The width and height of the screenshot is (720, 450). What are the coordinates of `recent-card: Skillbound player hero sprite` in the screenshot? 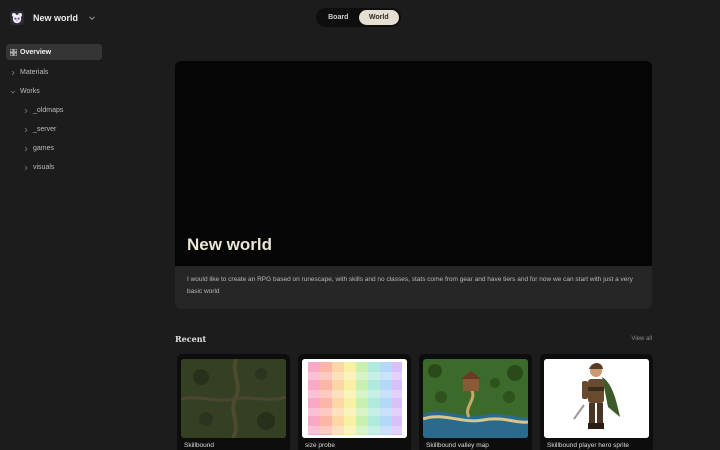 It's located at (596, 402).